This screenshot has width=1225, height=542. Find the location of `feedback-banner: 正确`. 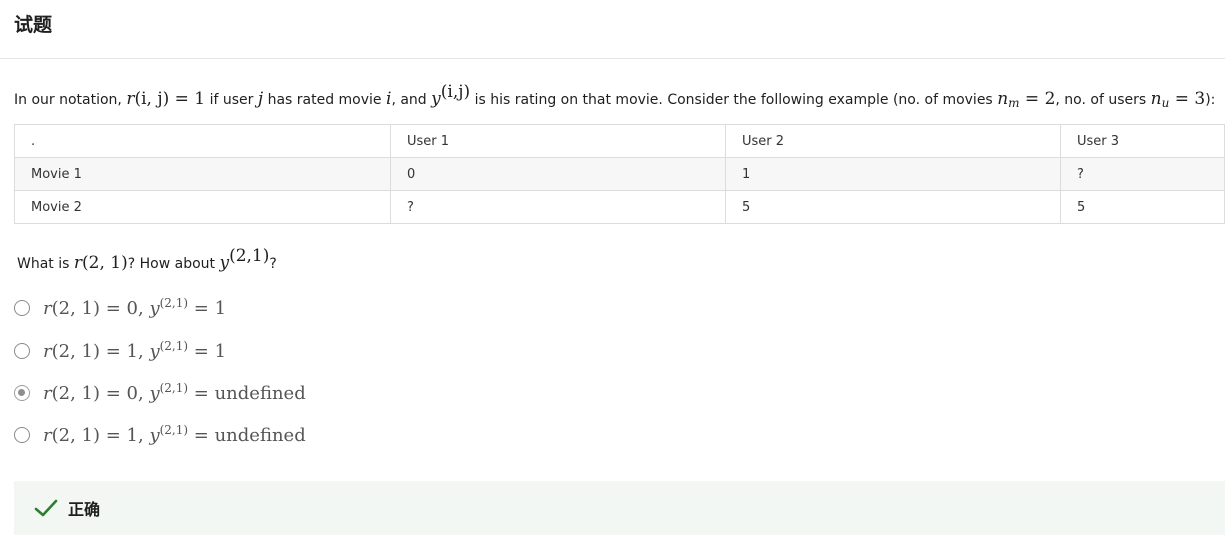

feedback-banner: 正确 is located at coordinates (619, 508).